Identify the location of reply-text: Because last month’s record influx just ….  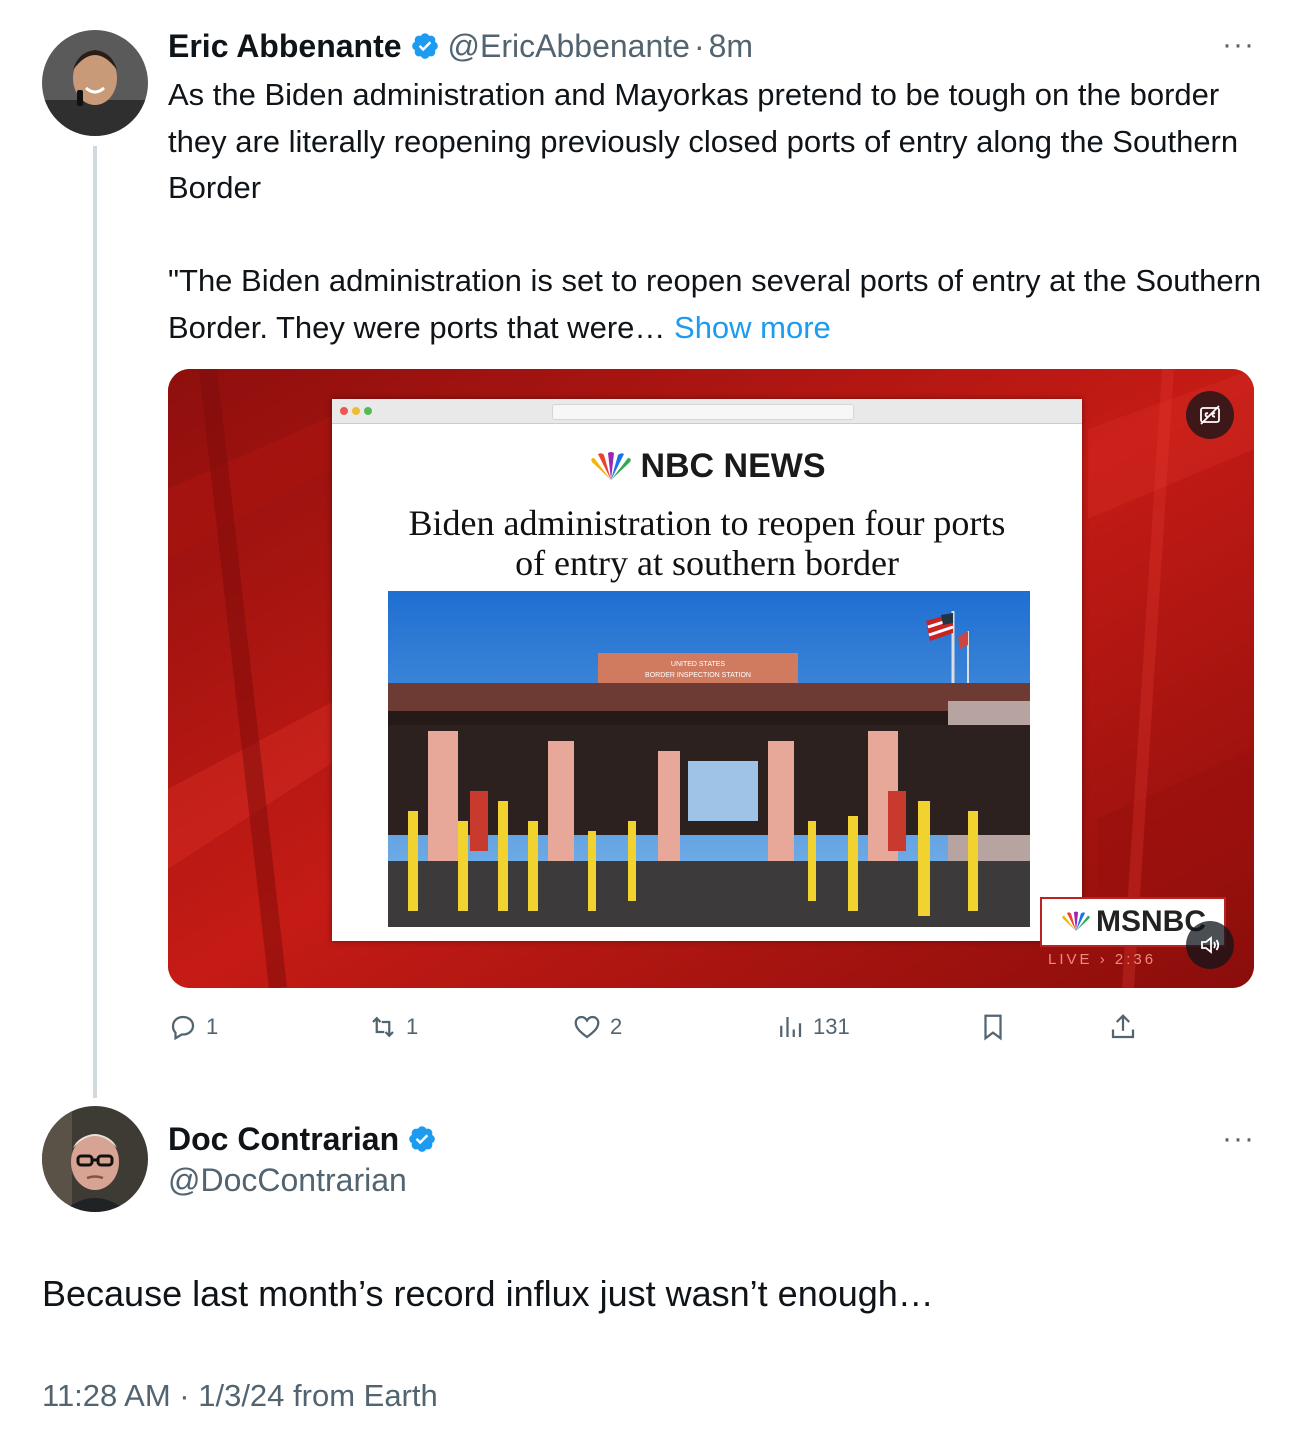
(488, 1293).